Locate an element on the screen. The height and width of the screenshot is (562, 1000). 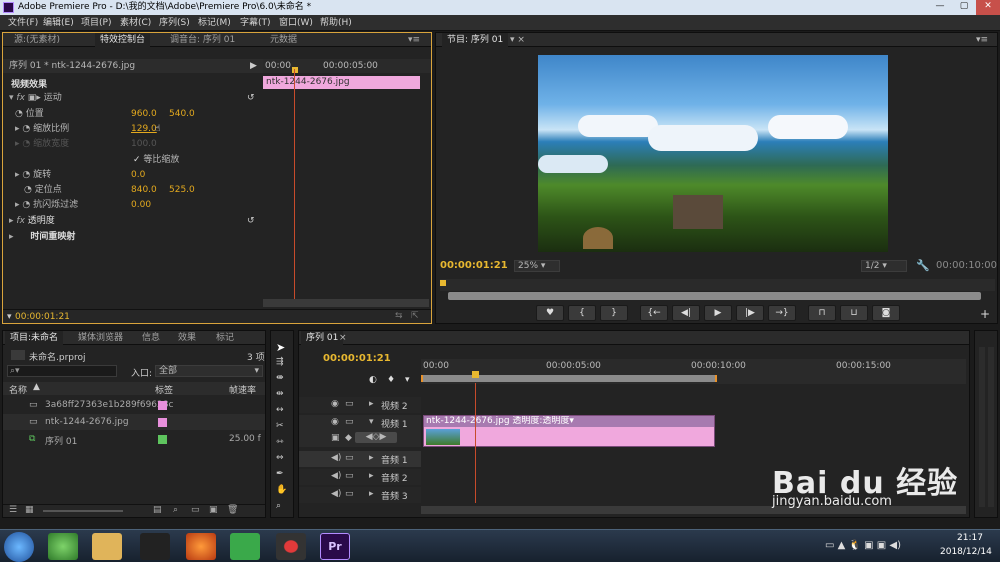
wrench-icon: 🔧 is located at coordinates (923, 265).